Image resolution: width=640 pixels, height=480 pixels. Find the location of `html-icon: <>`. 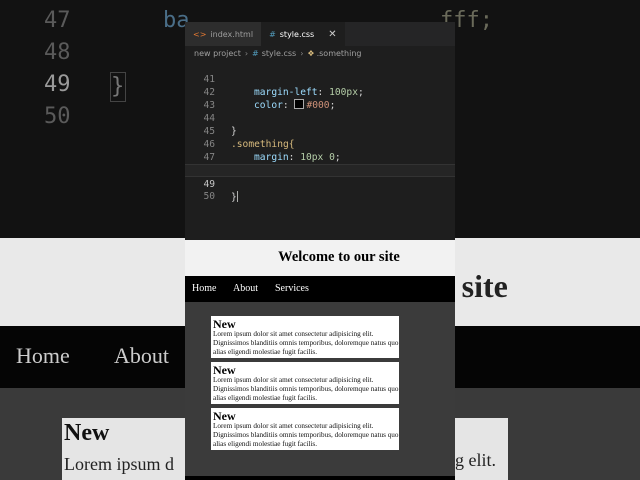

html-icon: <> is located at coordinates (200, 34).